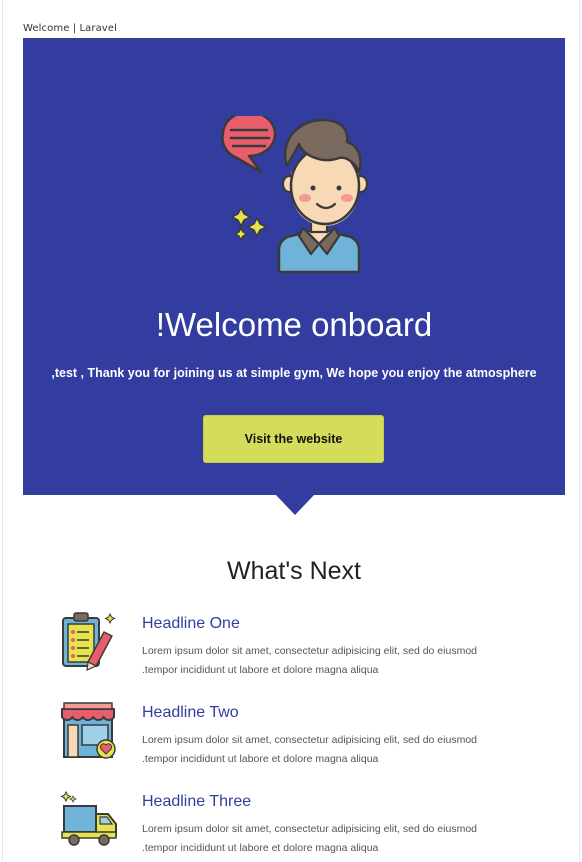 The width and height of the screenshot is (582, 862). What do you see at coordinates (88, 818) in the screenshot?
I see `delivery-truck-icon` at bounding box center [88, 818].